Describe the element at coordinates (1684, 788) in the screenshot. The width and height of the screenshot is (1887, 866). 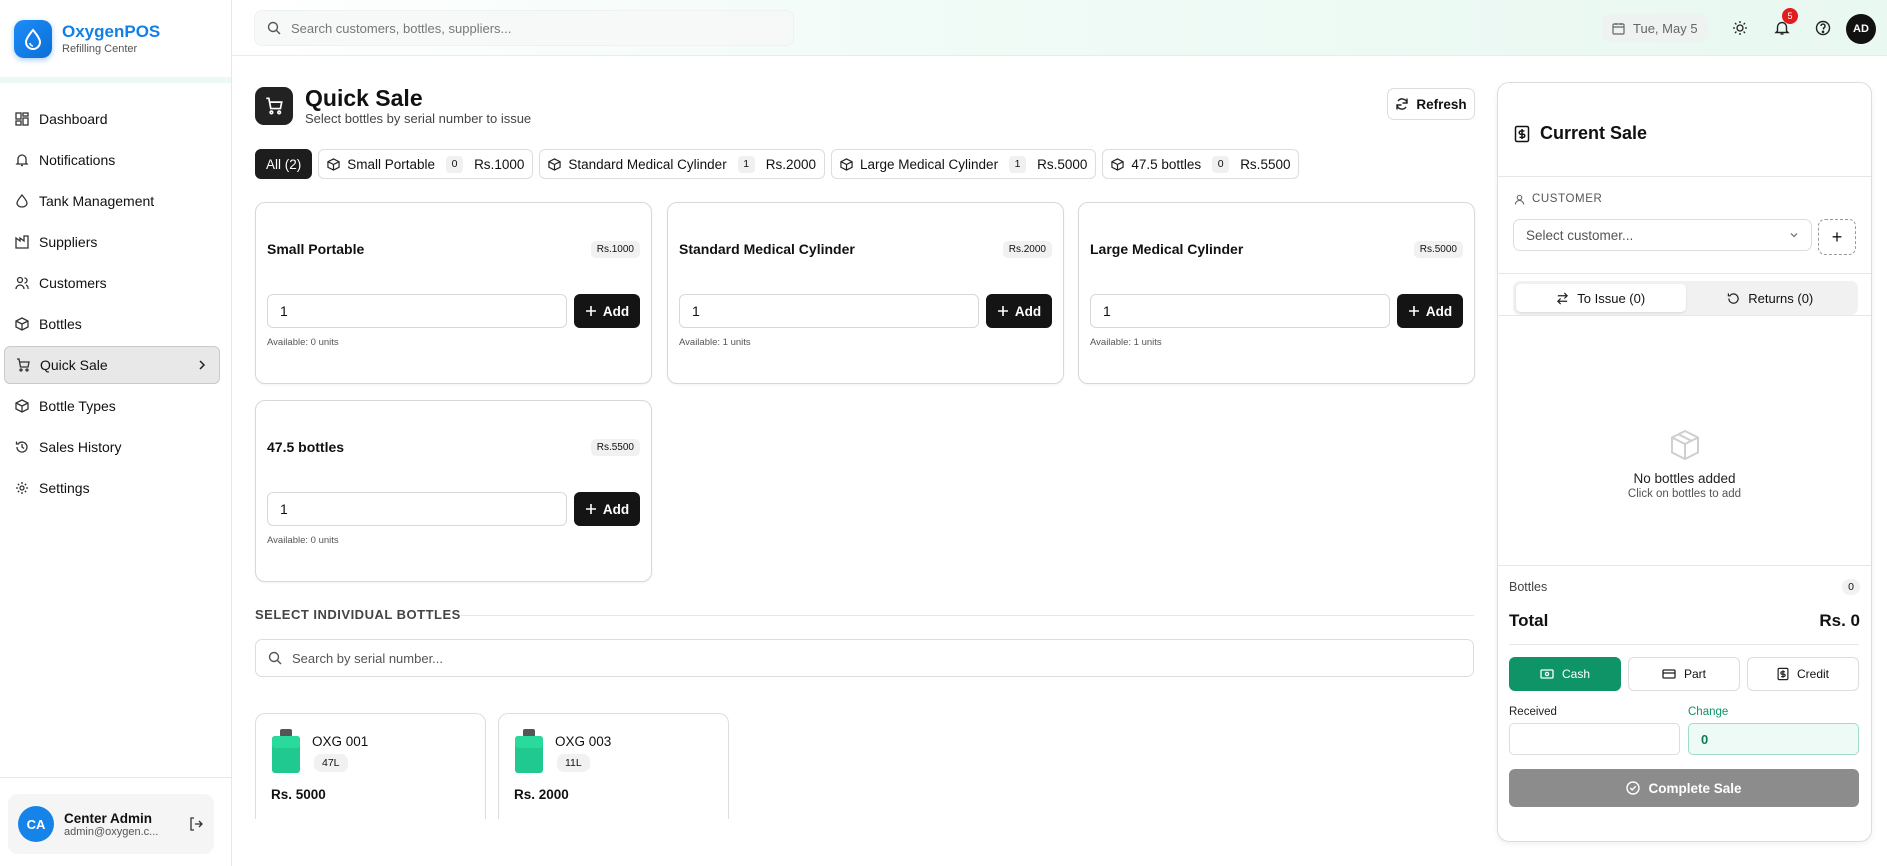
I see `complete-sale-button: Complete Sale` at that location.